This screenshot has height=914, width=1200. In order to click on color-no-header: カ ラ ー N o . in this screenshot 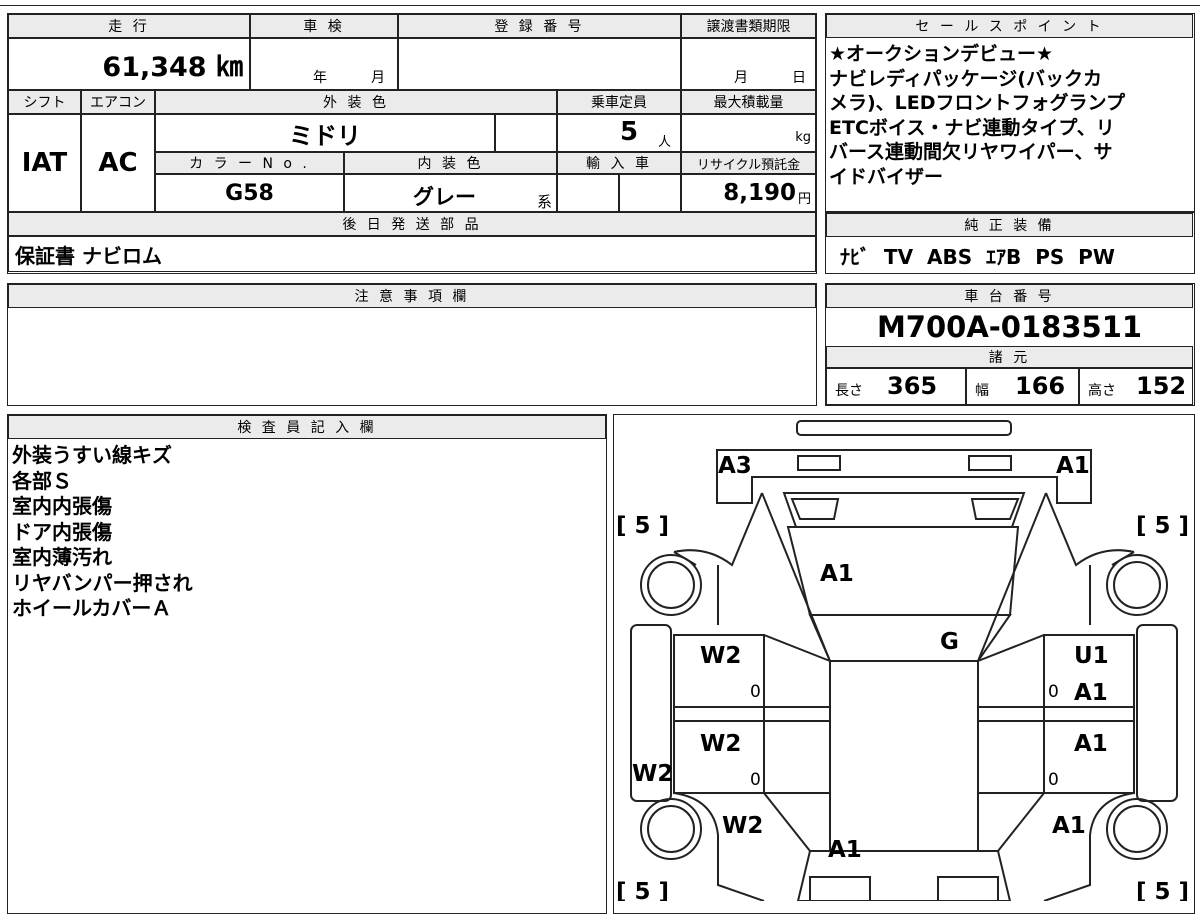, I will do `click(249, 163)`.